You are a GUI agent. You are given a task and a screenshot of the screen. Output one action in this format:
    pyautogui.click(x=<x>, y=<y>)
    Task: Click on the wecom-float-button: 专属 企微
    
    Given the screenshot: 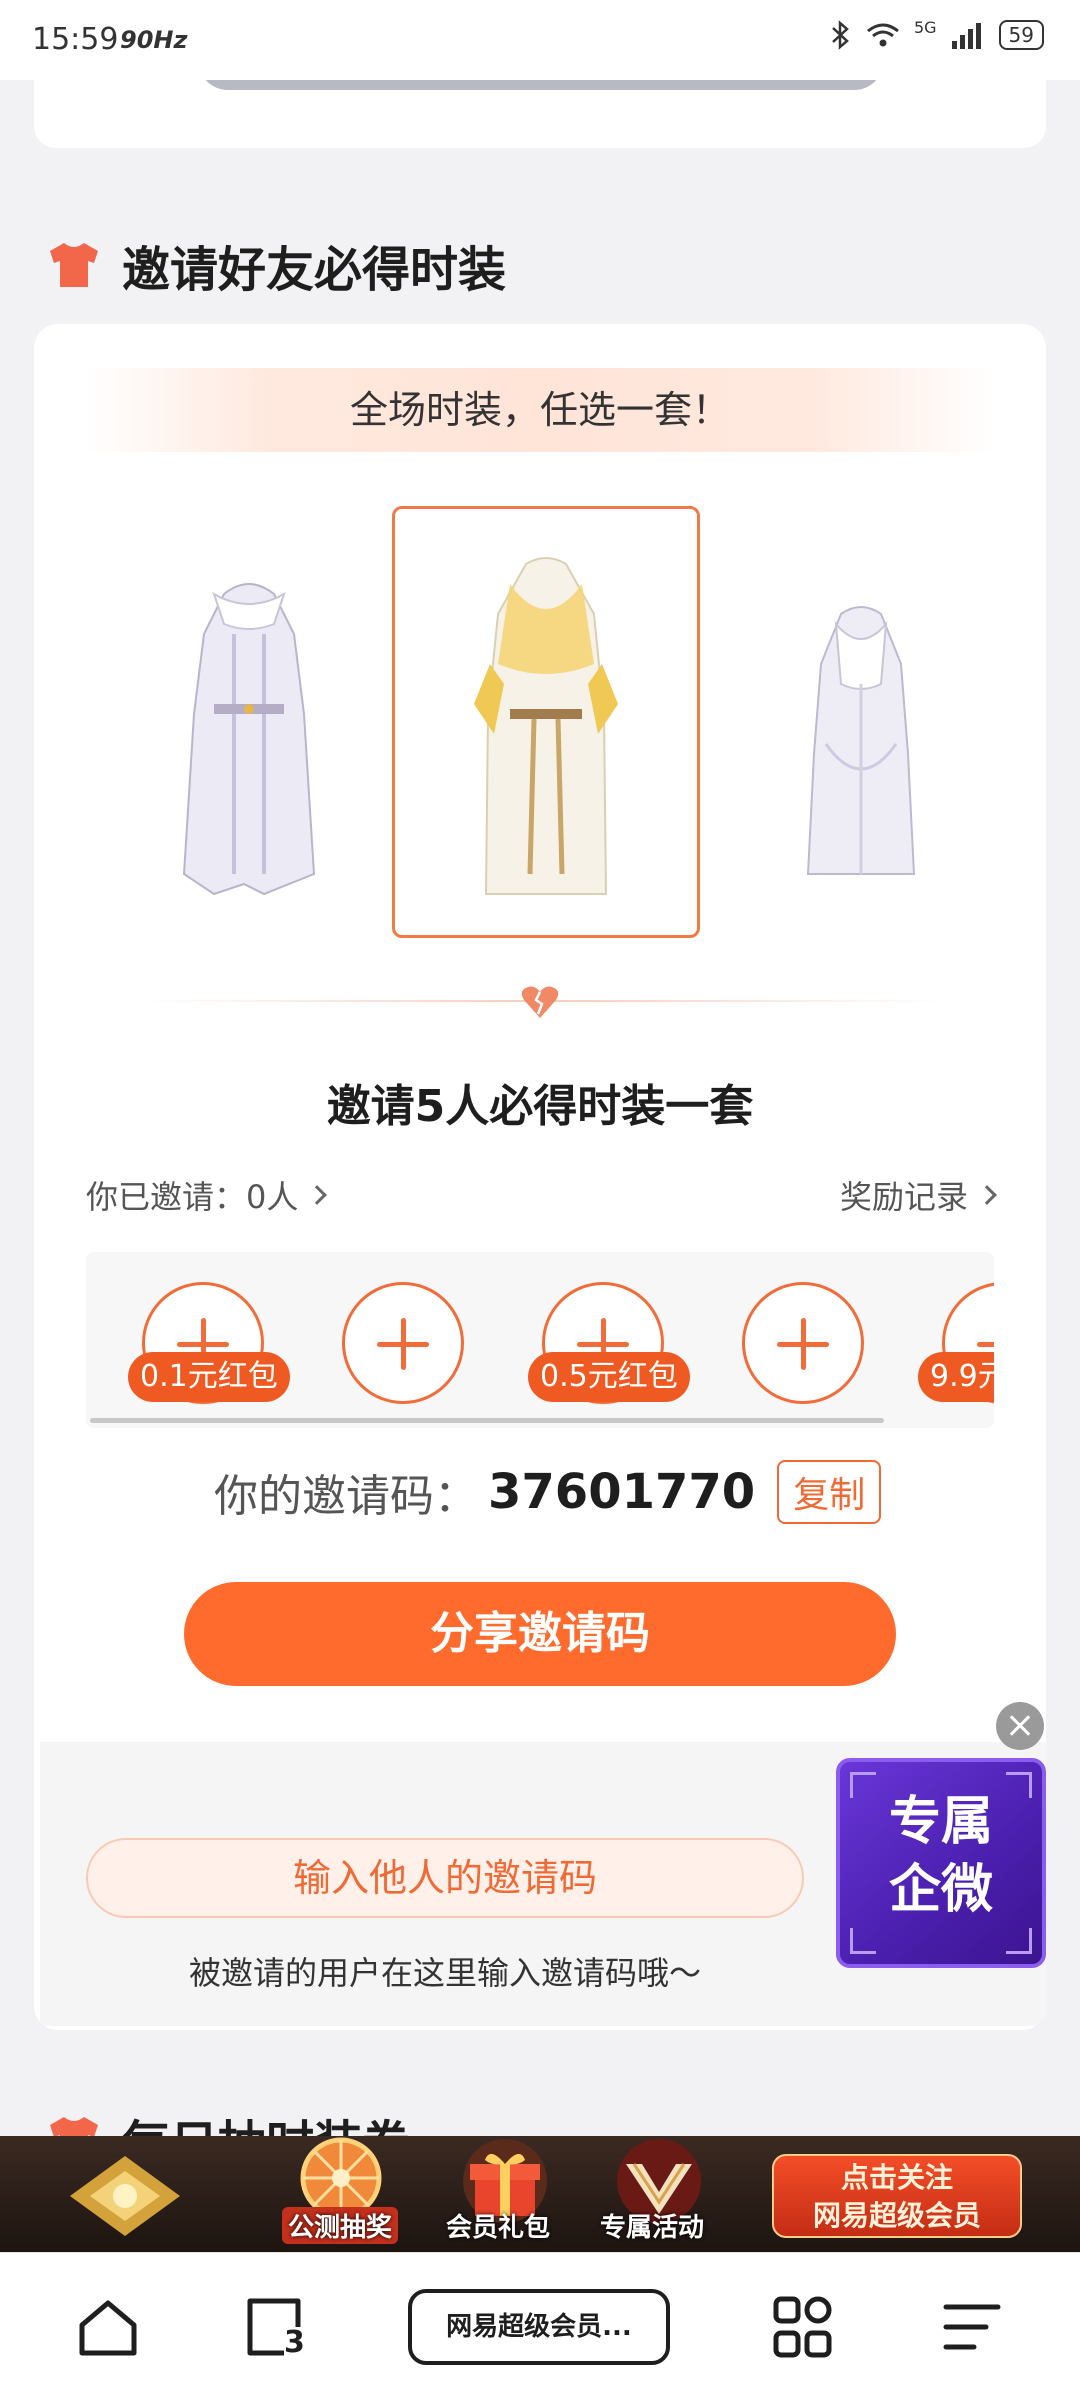 What is the action you would take?
    pyautogui.click(x=941, y=1863)
    